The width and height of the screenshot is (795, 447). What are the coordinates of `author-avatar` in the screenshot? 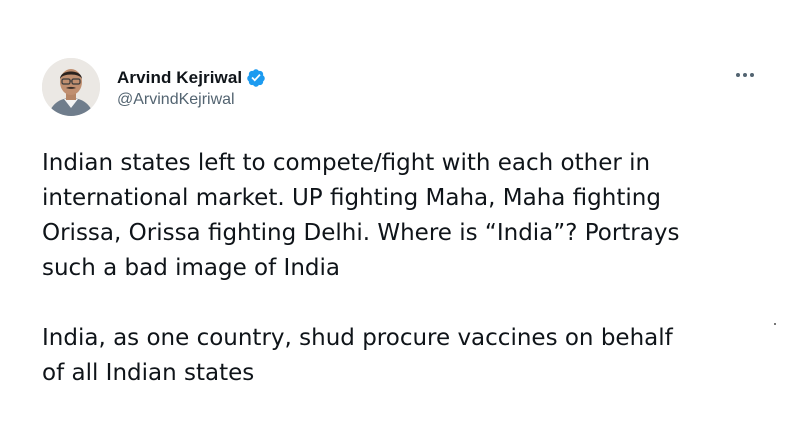 It's located at (71, 87).